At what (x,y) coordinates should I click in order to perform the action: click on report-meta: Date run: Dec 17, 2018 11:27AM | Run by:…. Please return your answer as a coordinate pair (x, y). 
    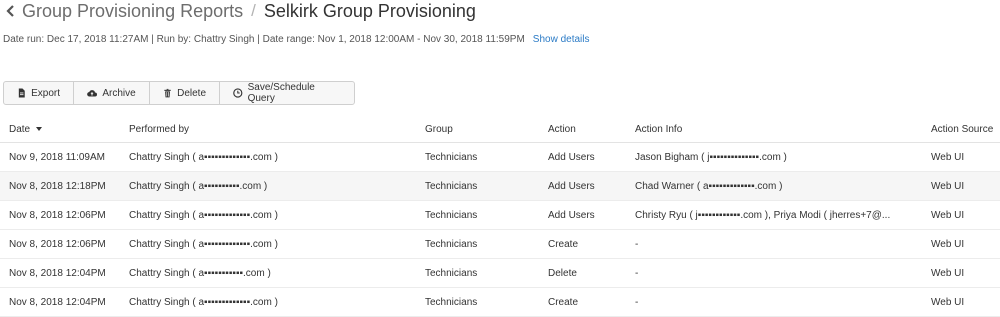
    Looking at the image, I should click on (296, 39).